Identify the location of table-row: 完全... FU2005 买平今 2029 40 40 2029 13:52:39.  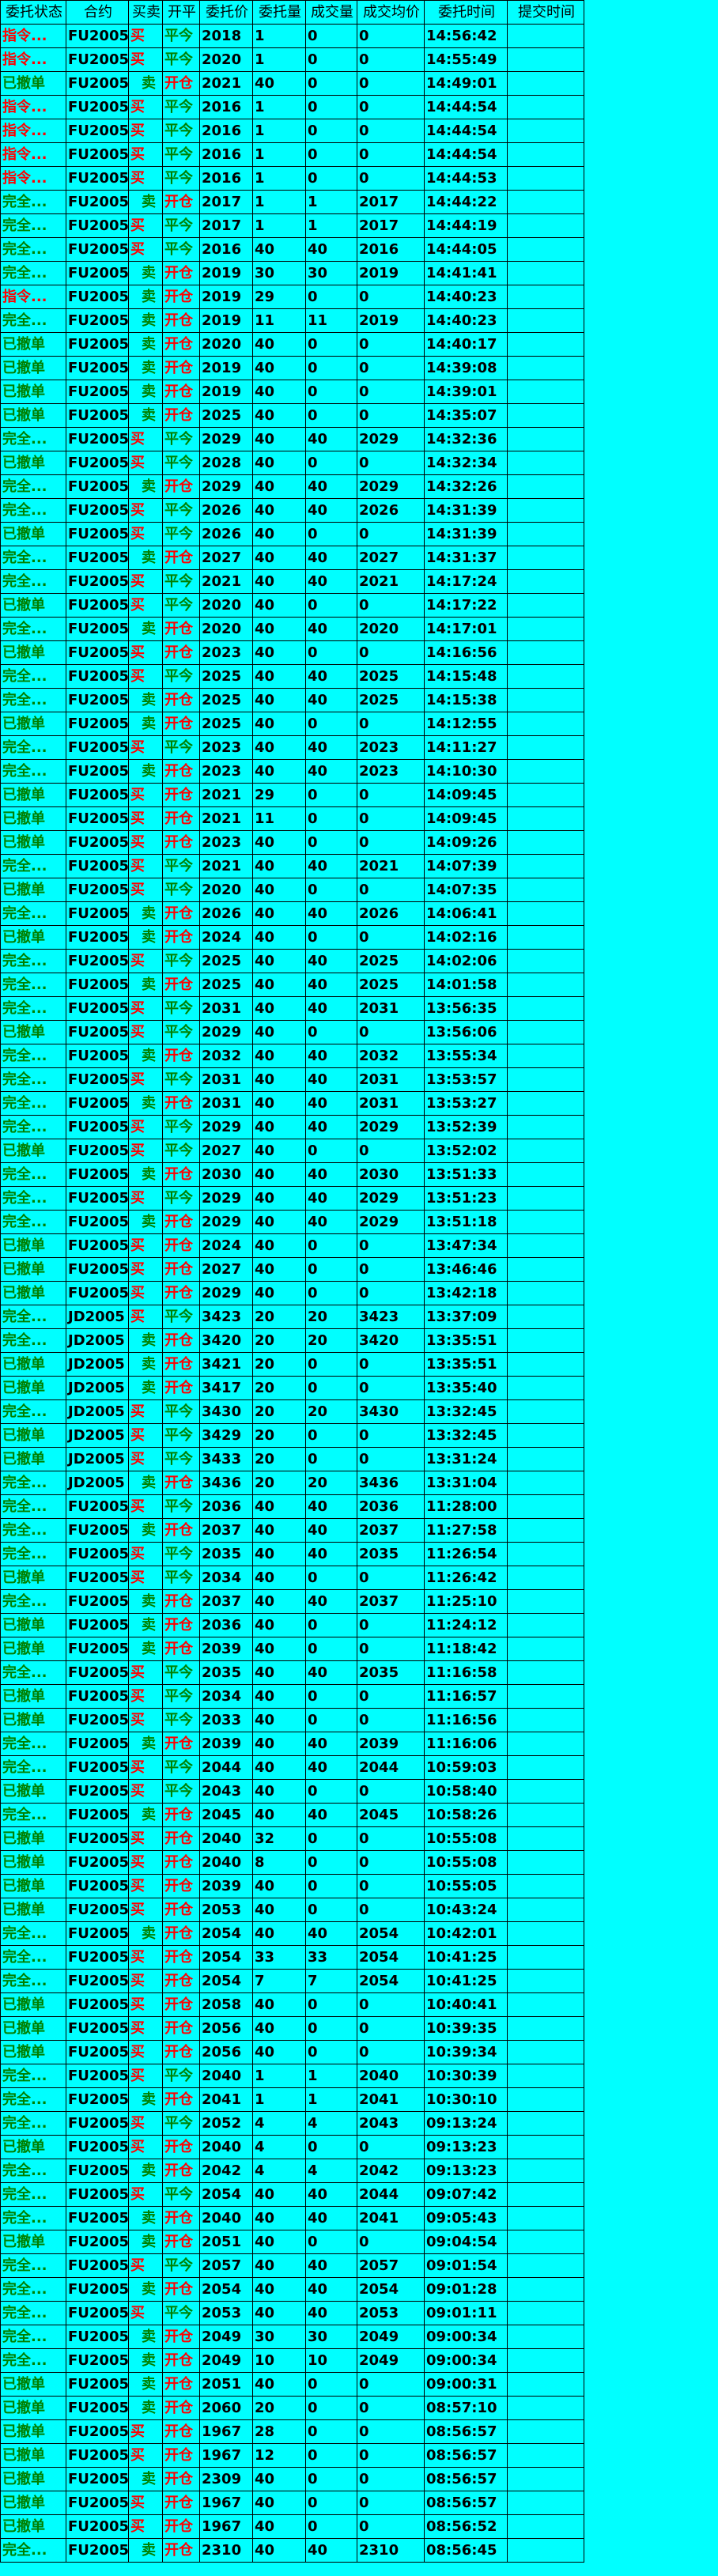
(292, 1127).